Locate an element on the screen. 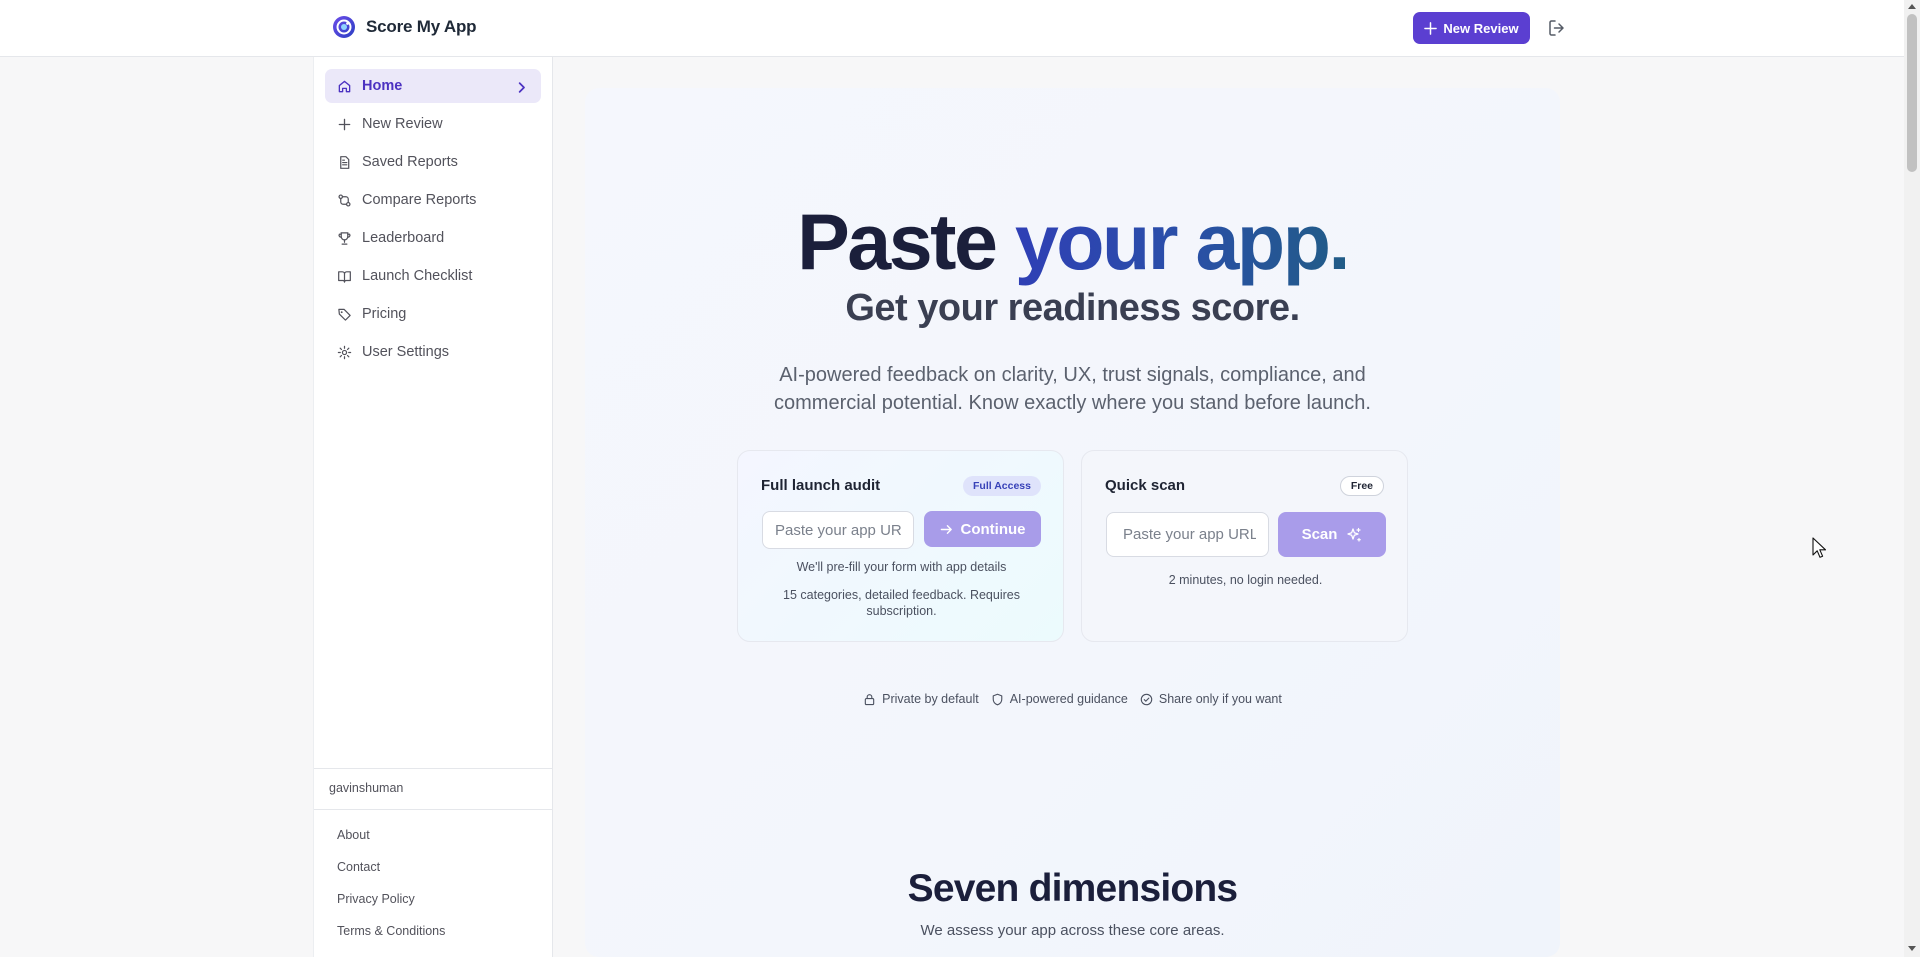 This screenshot has width=1920, height=957. footer-link-privacy-policy: Privacy Policy is located at coordinates (391, 908).